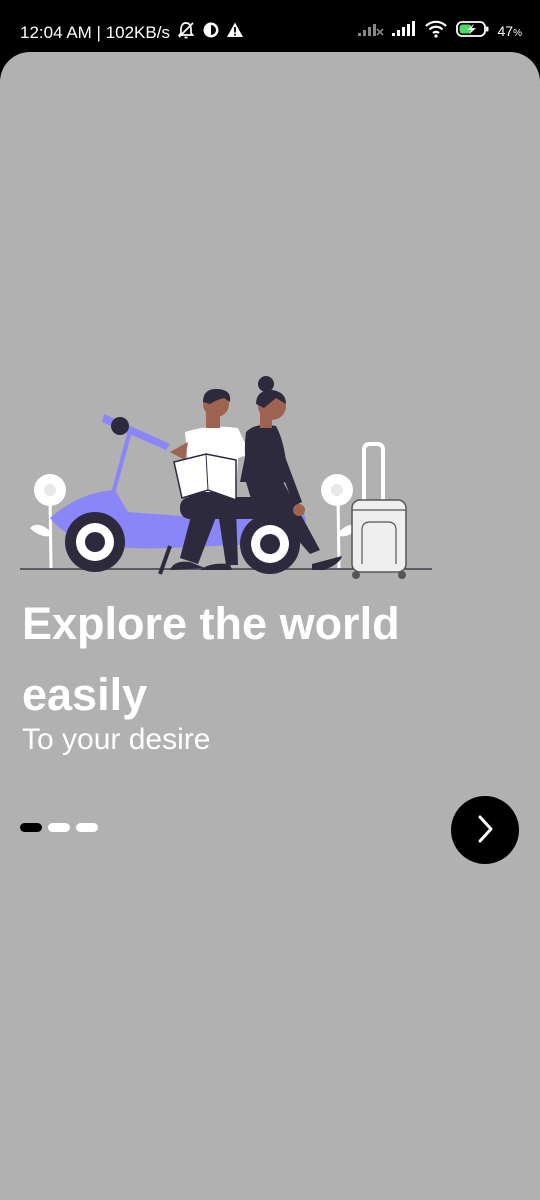 This screenshot has width=540, height=1200. What do you see at coordinates (379, 510) in the screenshot?
I see `suitcase` at bounding box center [379, 510].